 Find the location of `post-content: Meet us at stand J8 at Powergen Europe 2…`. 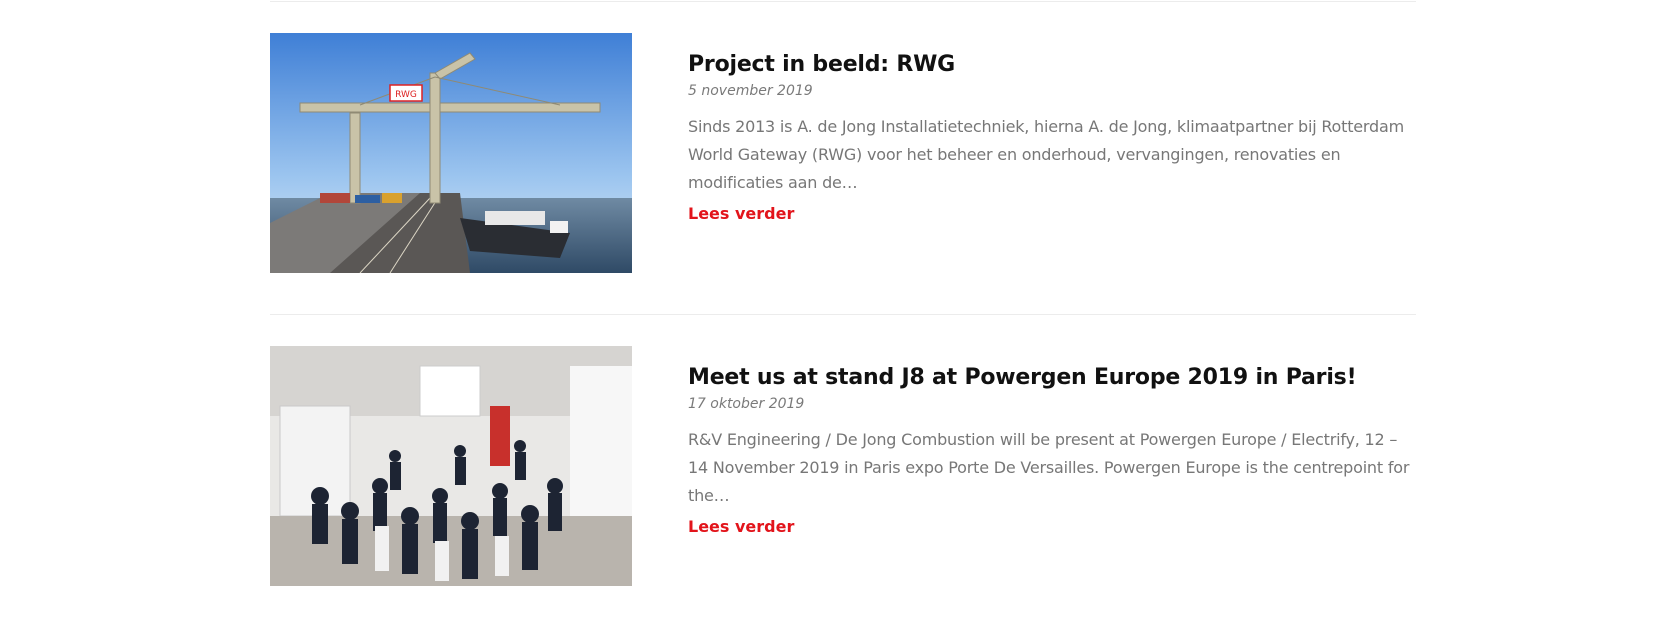

post-content: Meet us at stand J8 at Powergen Europe 2… is located at coordinates (1052, 450).